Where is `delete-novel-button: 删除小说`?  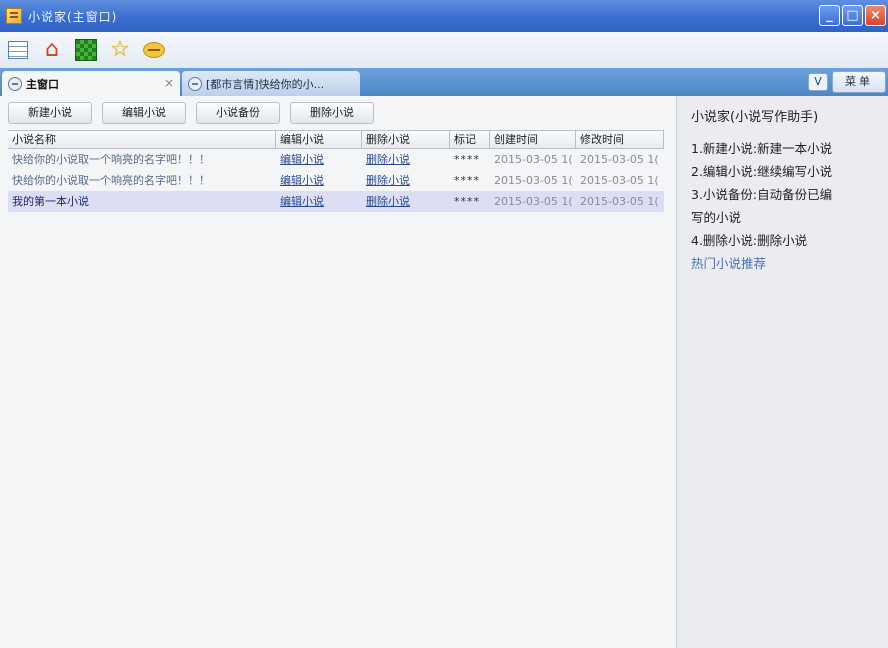
delete-novel-button: 删除小说 is located at coordinates (332, 113).